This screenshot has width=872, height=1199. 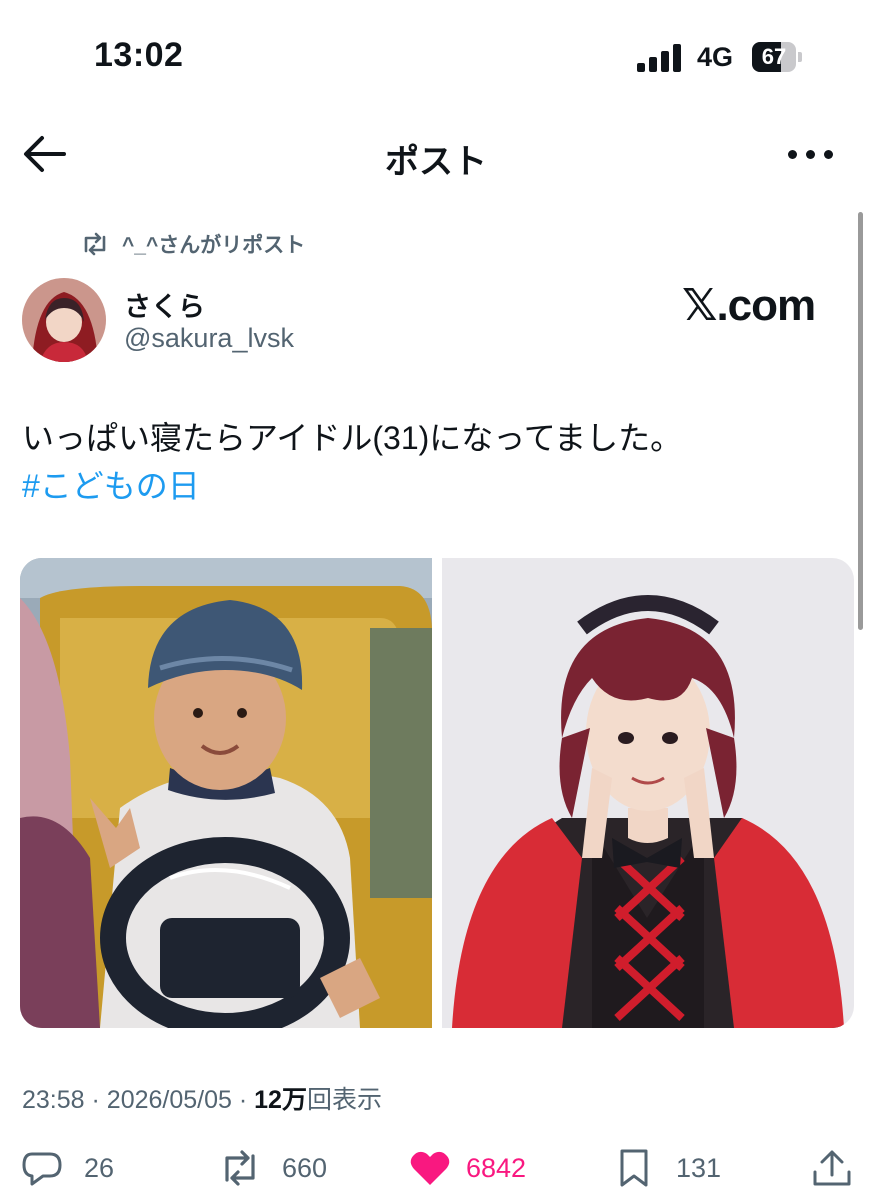 What do you see at coordinates (53, 1100) in the screenshot?
I see `post-time: 23:58` at bounding box center [53, 1100].